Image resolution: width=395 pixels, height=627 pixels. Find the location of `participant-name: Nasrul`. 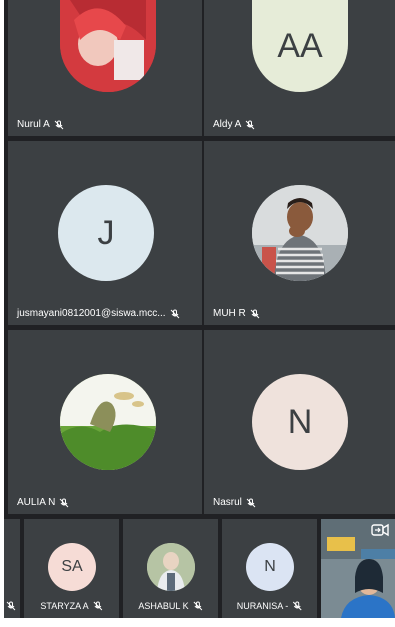

participant-name: Nasrul is located at coordinates (234, 502).